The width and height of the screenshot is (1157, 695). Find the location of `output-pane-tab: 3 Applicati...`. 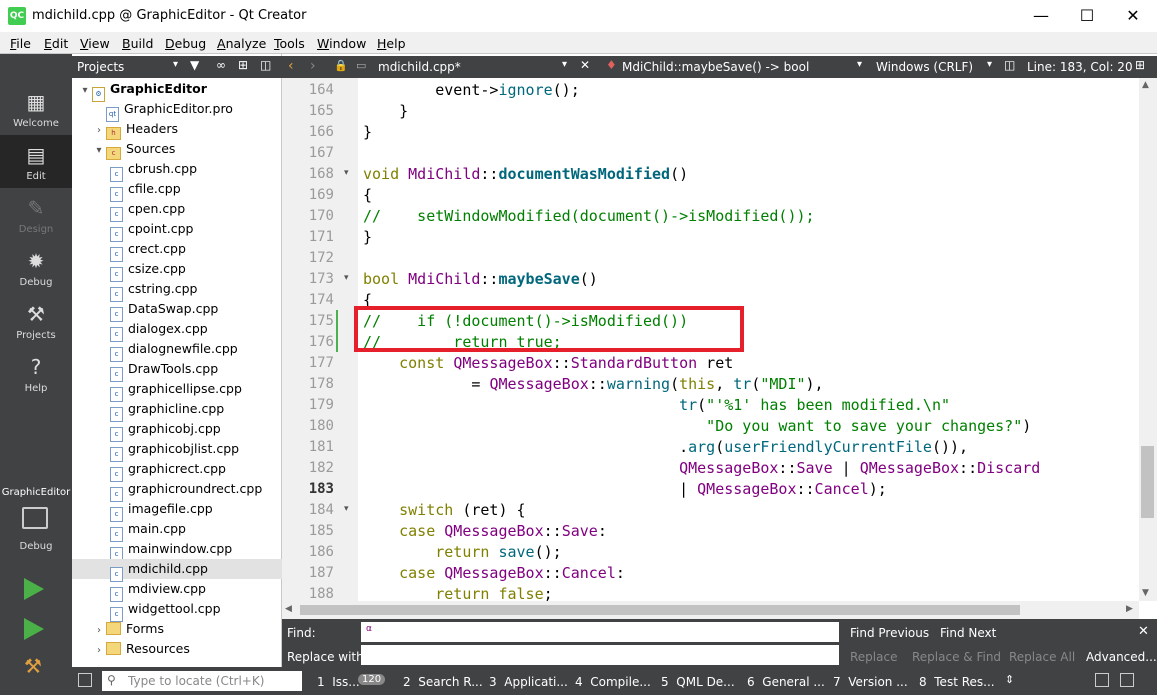

output-pane-tab: 3 Applicati... is located at coordinates (528, 682).